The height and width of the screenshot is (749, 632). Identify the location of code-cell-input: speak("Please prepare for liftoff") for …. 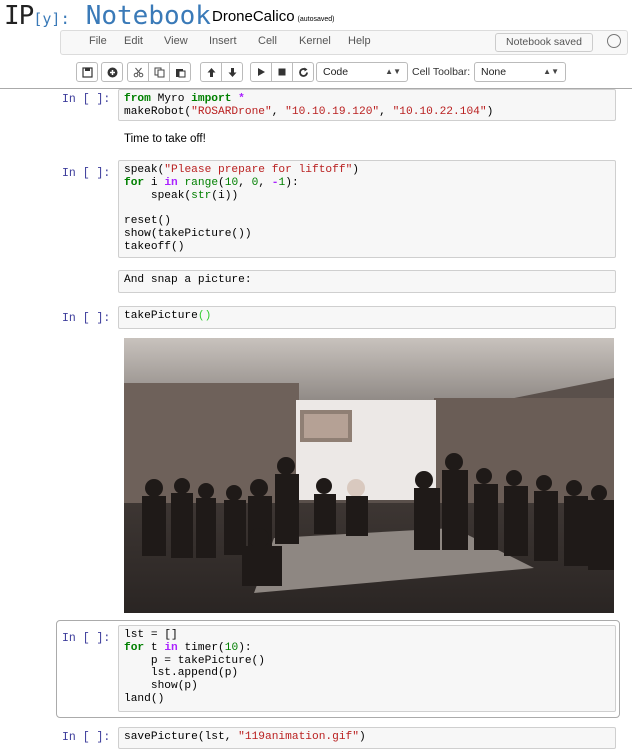
(367, 209).